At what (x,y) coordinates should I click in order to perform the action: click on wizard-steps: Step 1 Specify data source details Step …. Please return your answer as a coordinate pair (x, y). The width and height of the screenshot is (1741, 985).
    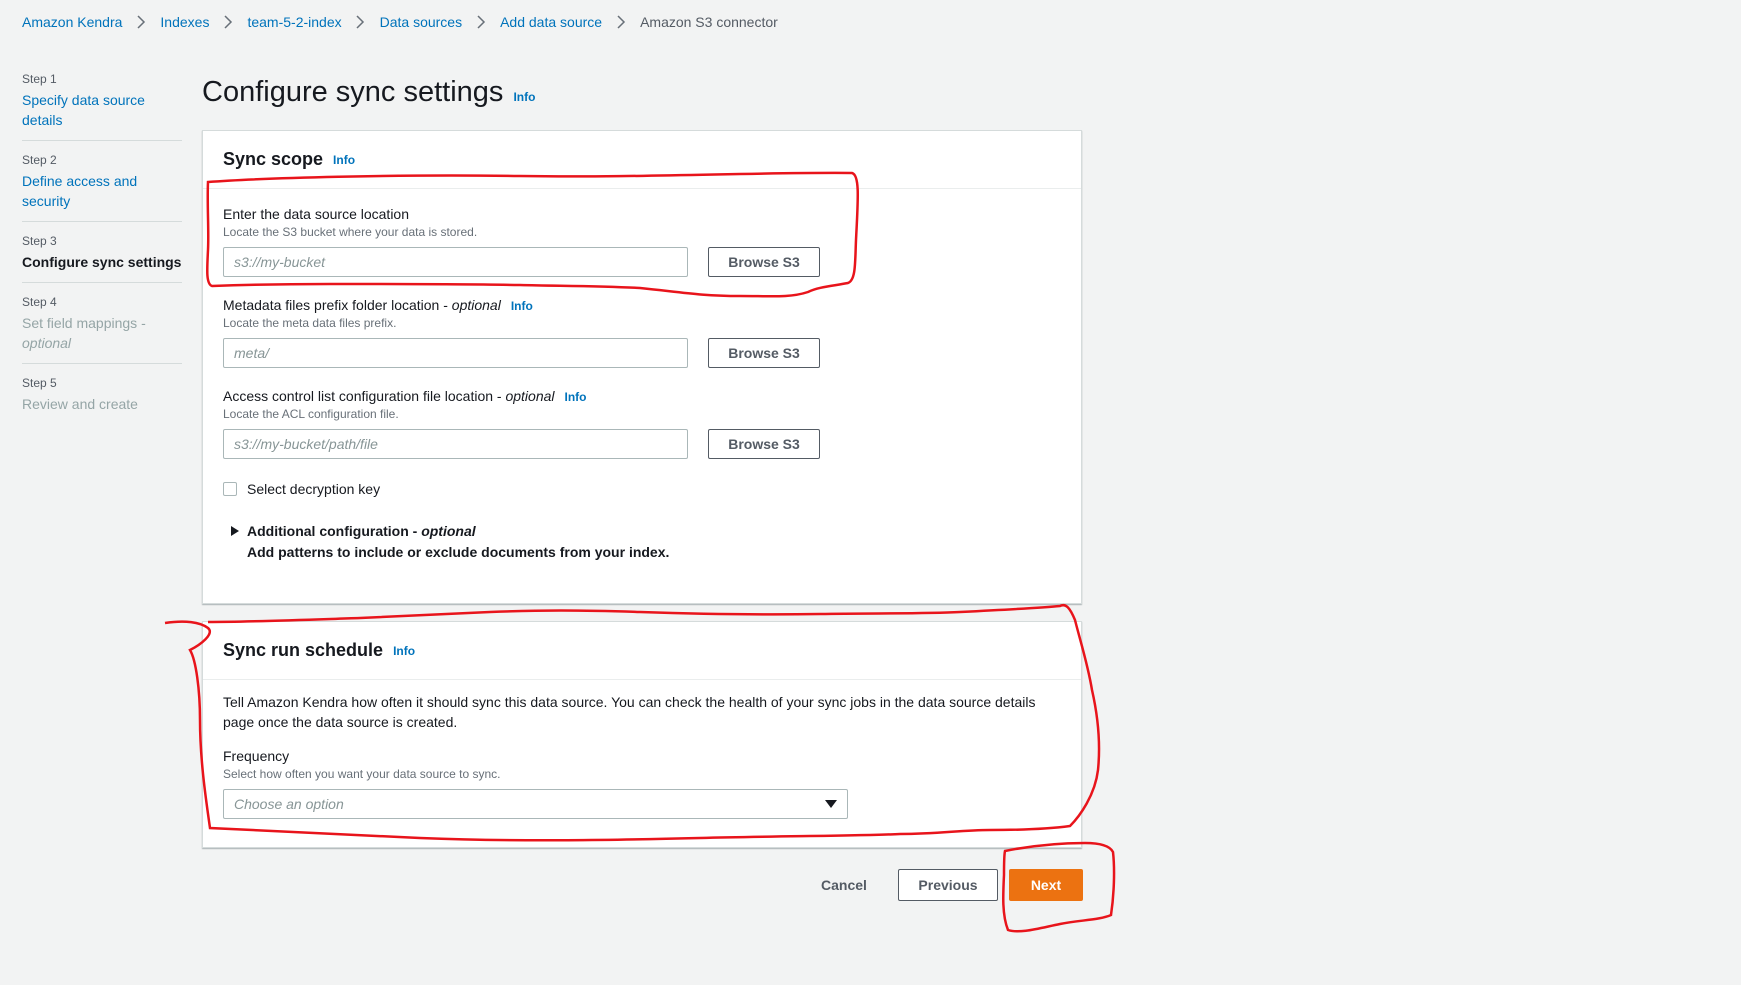
    Looking at the image, I should click on (102, 254).